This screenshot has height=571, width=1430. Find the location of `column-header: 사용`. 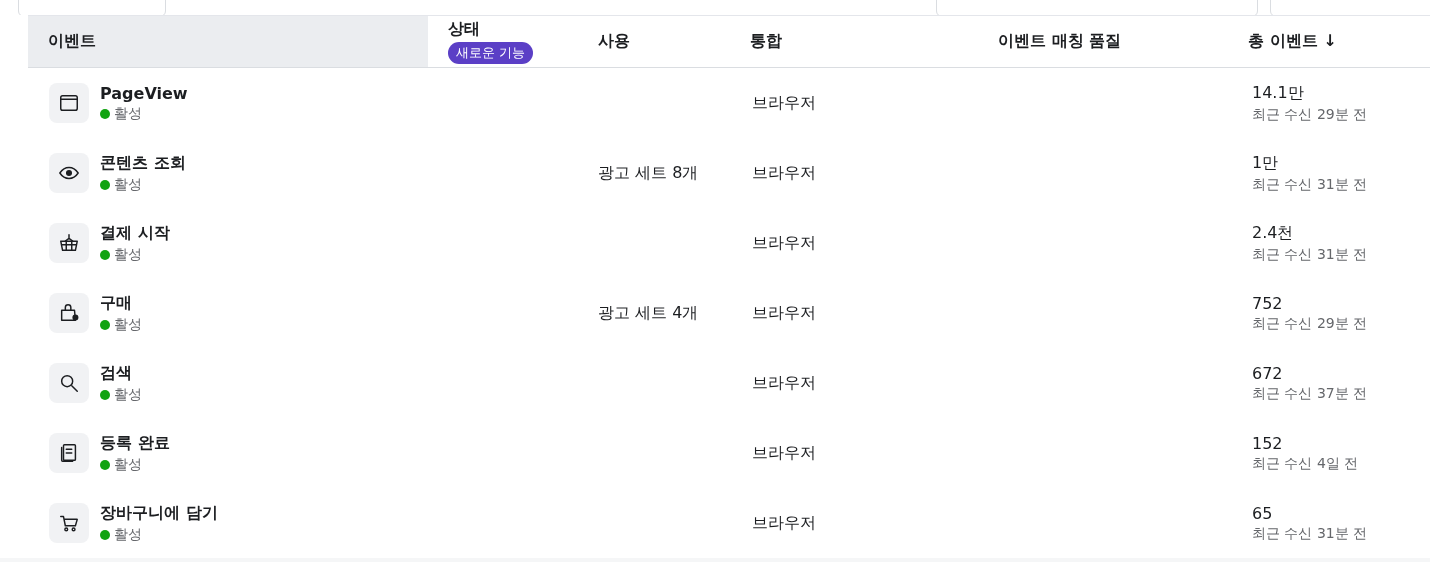

column-header: 사용 is located at coordinates (674, 41).